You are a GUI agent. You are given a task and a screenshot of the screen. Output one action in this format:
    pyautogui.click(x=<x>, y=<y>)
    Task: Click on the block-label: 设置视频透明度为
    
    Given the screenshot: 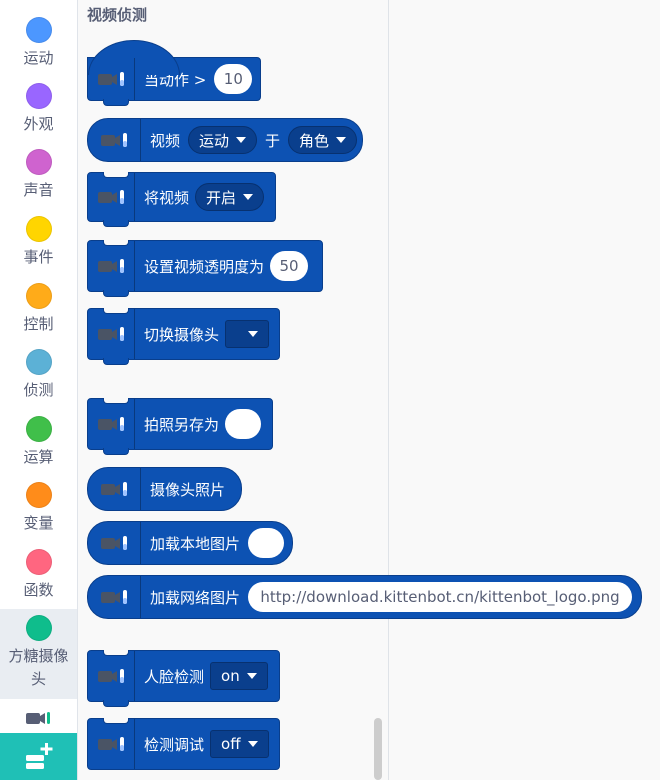 What is the action you would take?
    pyautogui.click(x=204, y=266)
    